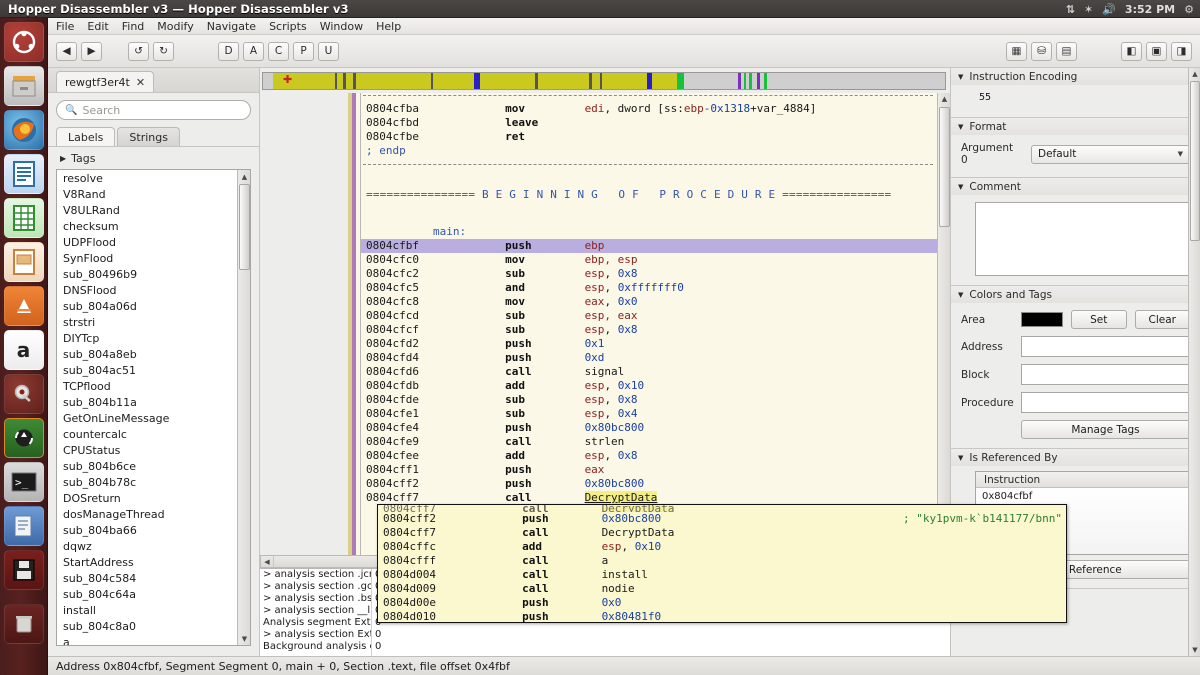  I want to click on search-input: 🔍 Search, so click(153, 110).